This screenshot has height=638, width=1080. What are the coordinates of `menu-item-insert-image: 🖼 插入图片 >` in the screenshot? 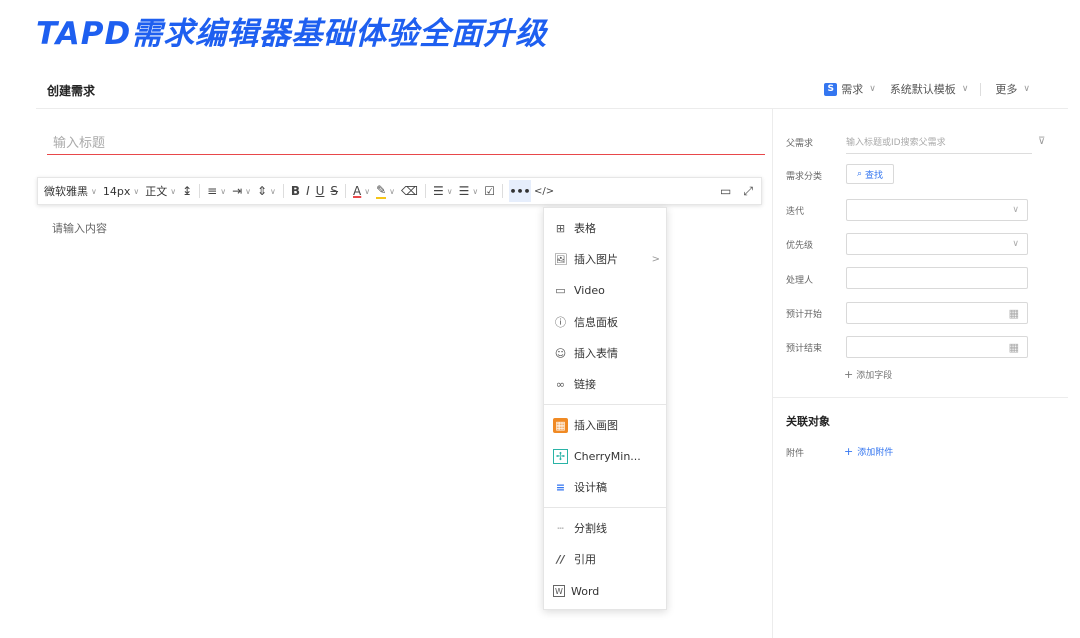 It's located at (606, 259).